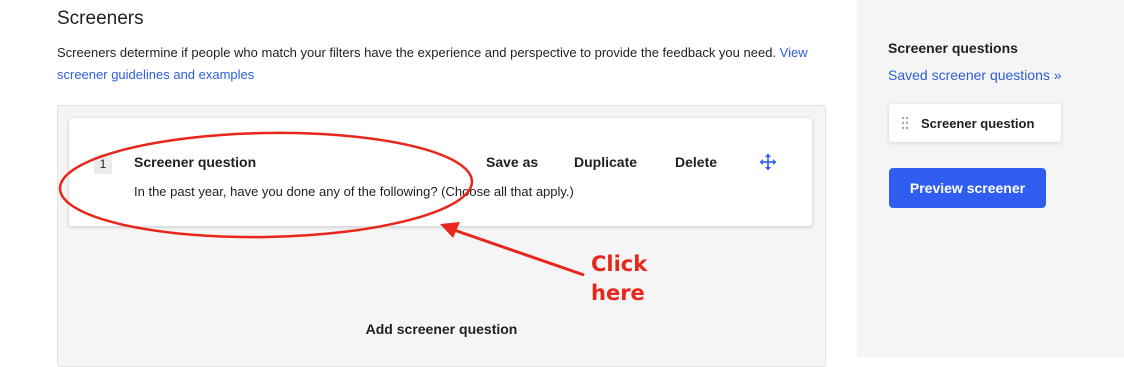 The width and height of the screenshot is (1124, 367). Describe the element at coordinates (103, 164) in the screenshot. I see `question-number: 1` at that location.